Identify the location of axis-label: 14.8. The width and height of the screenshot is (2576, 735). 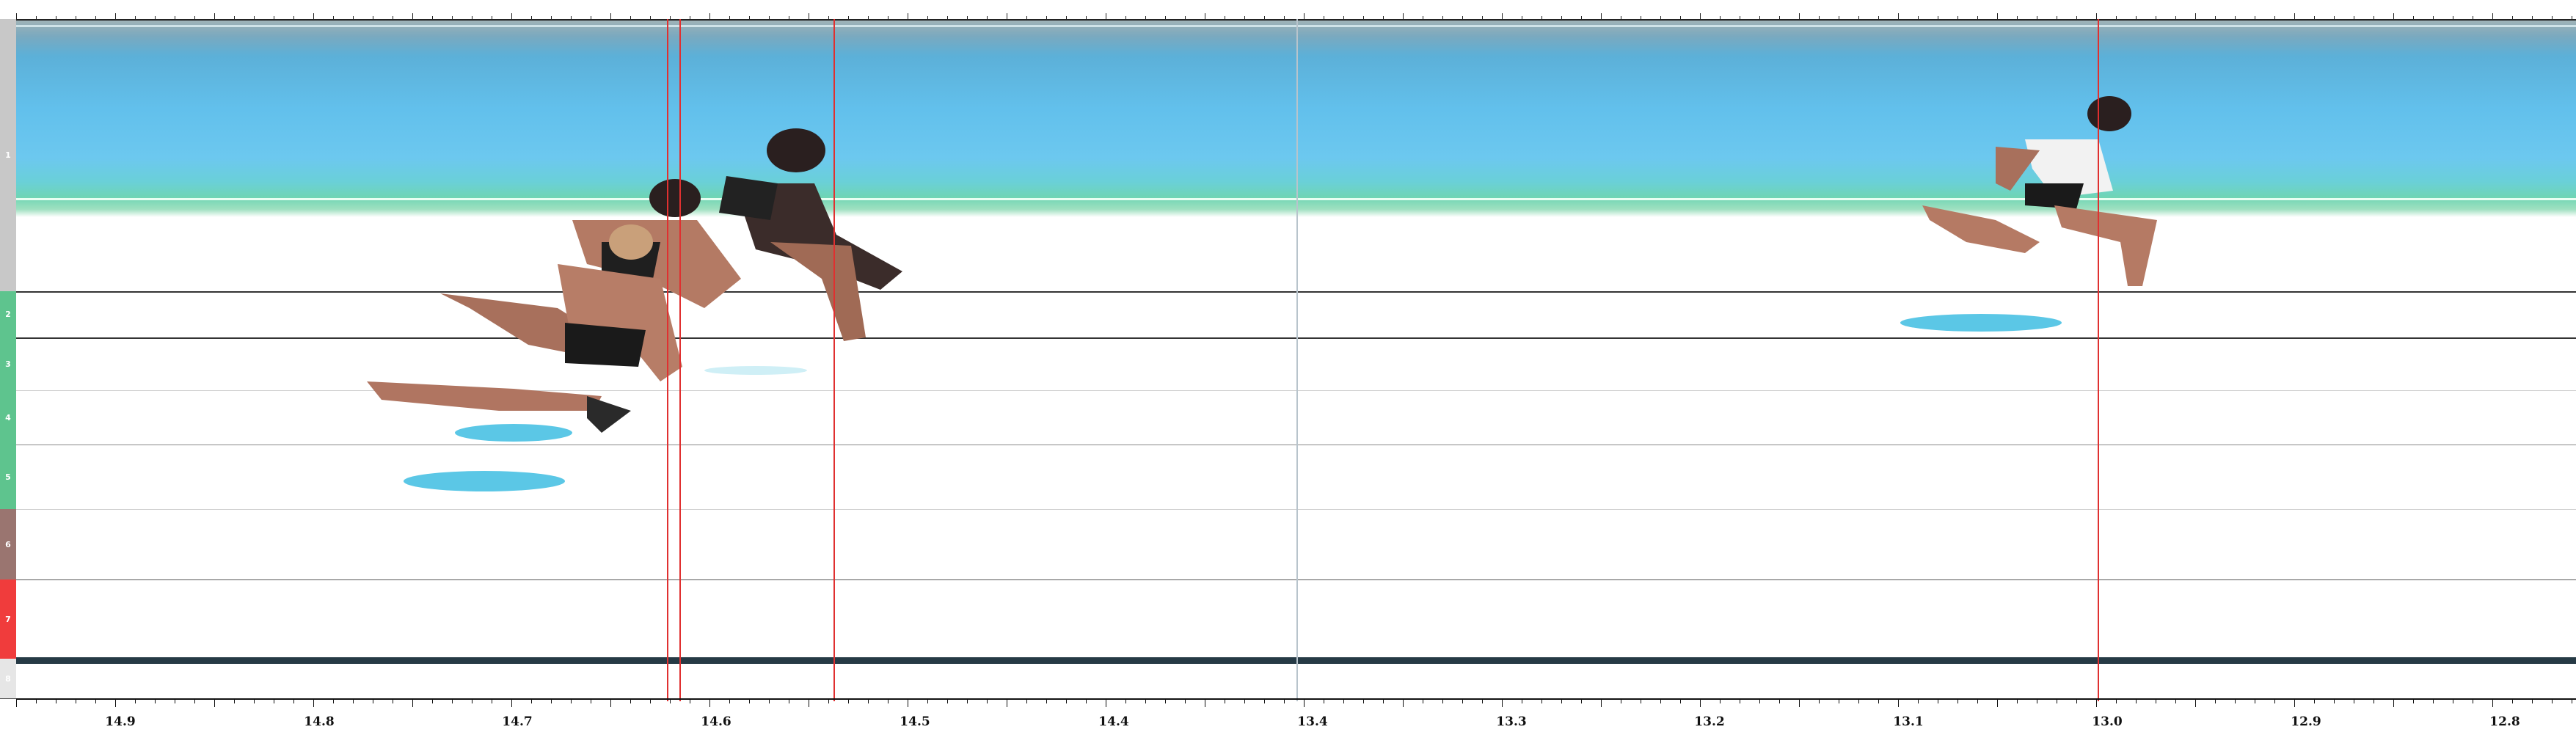
(319, 721).